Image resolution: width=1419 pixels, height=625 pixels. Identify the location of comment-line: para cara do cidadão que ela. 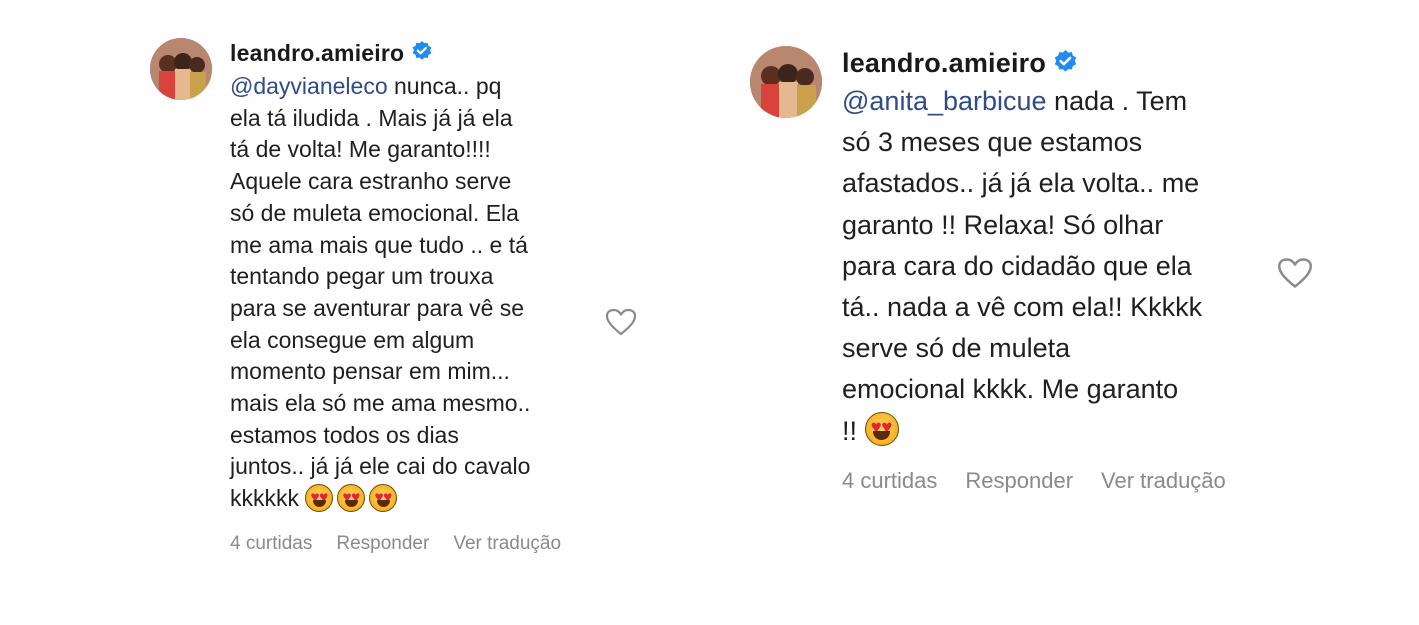
(1017, 265).